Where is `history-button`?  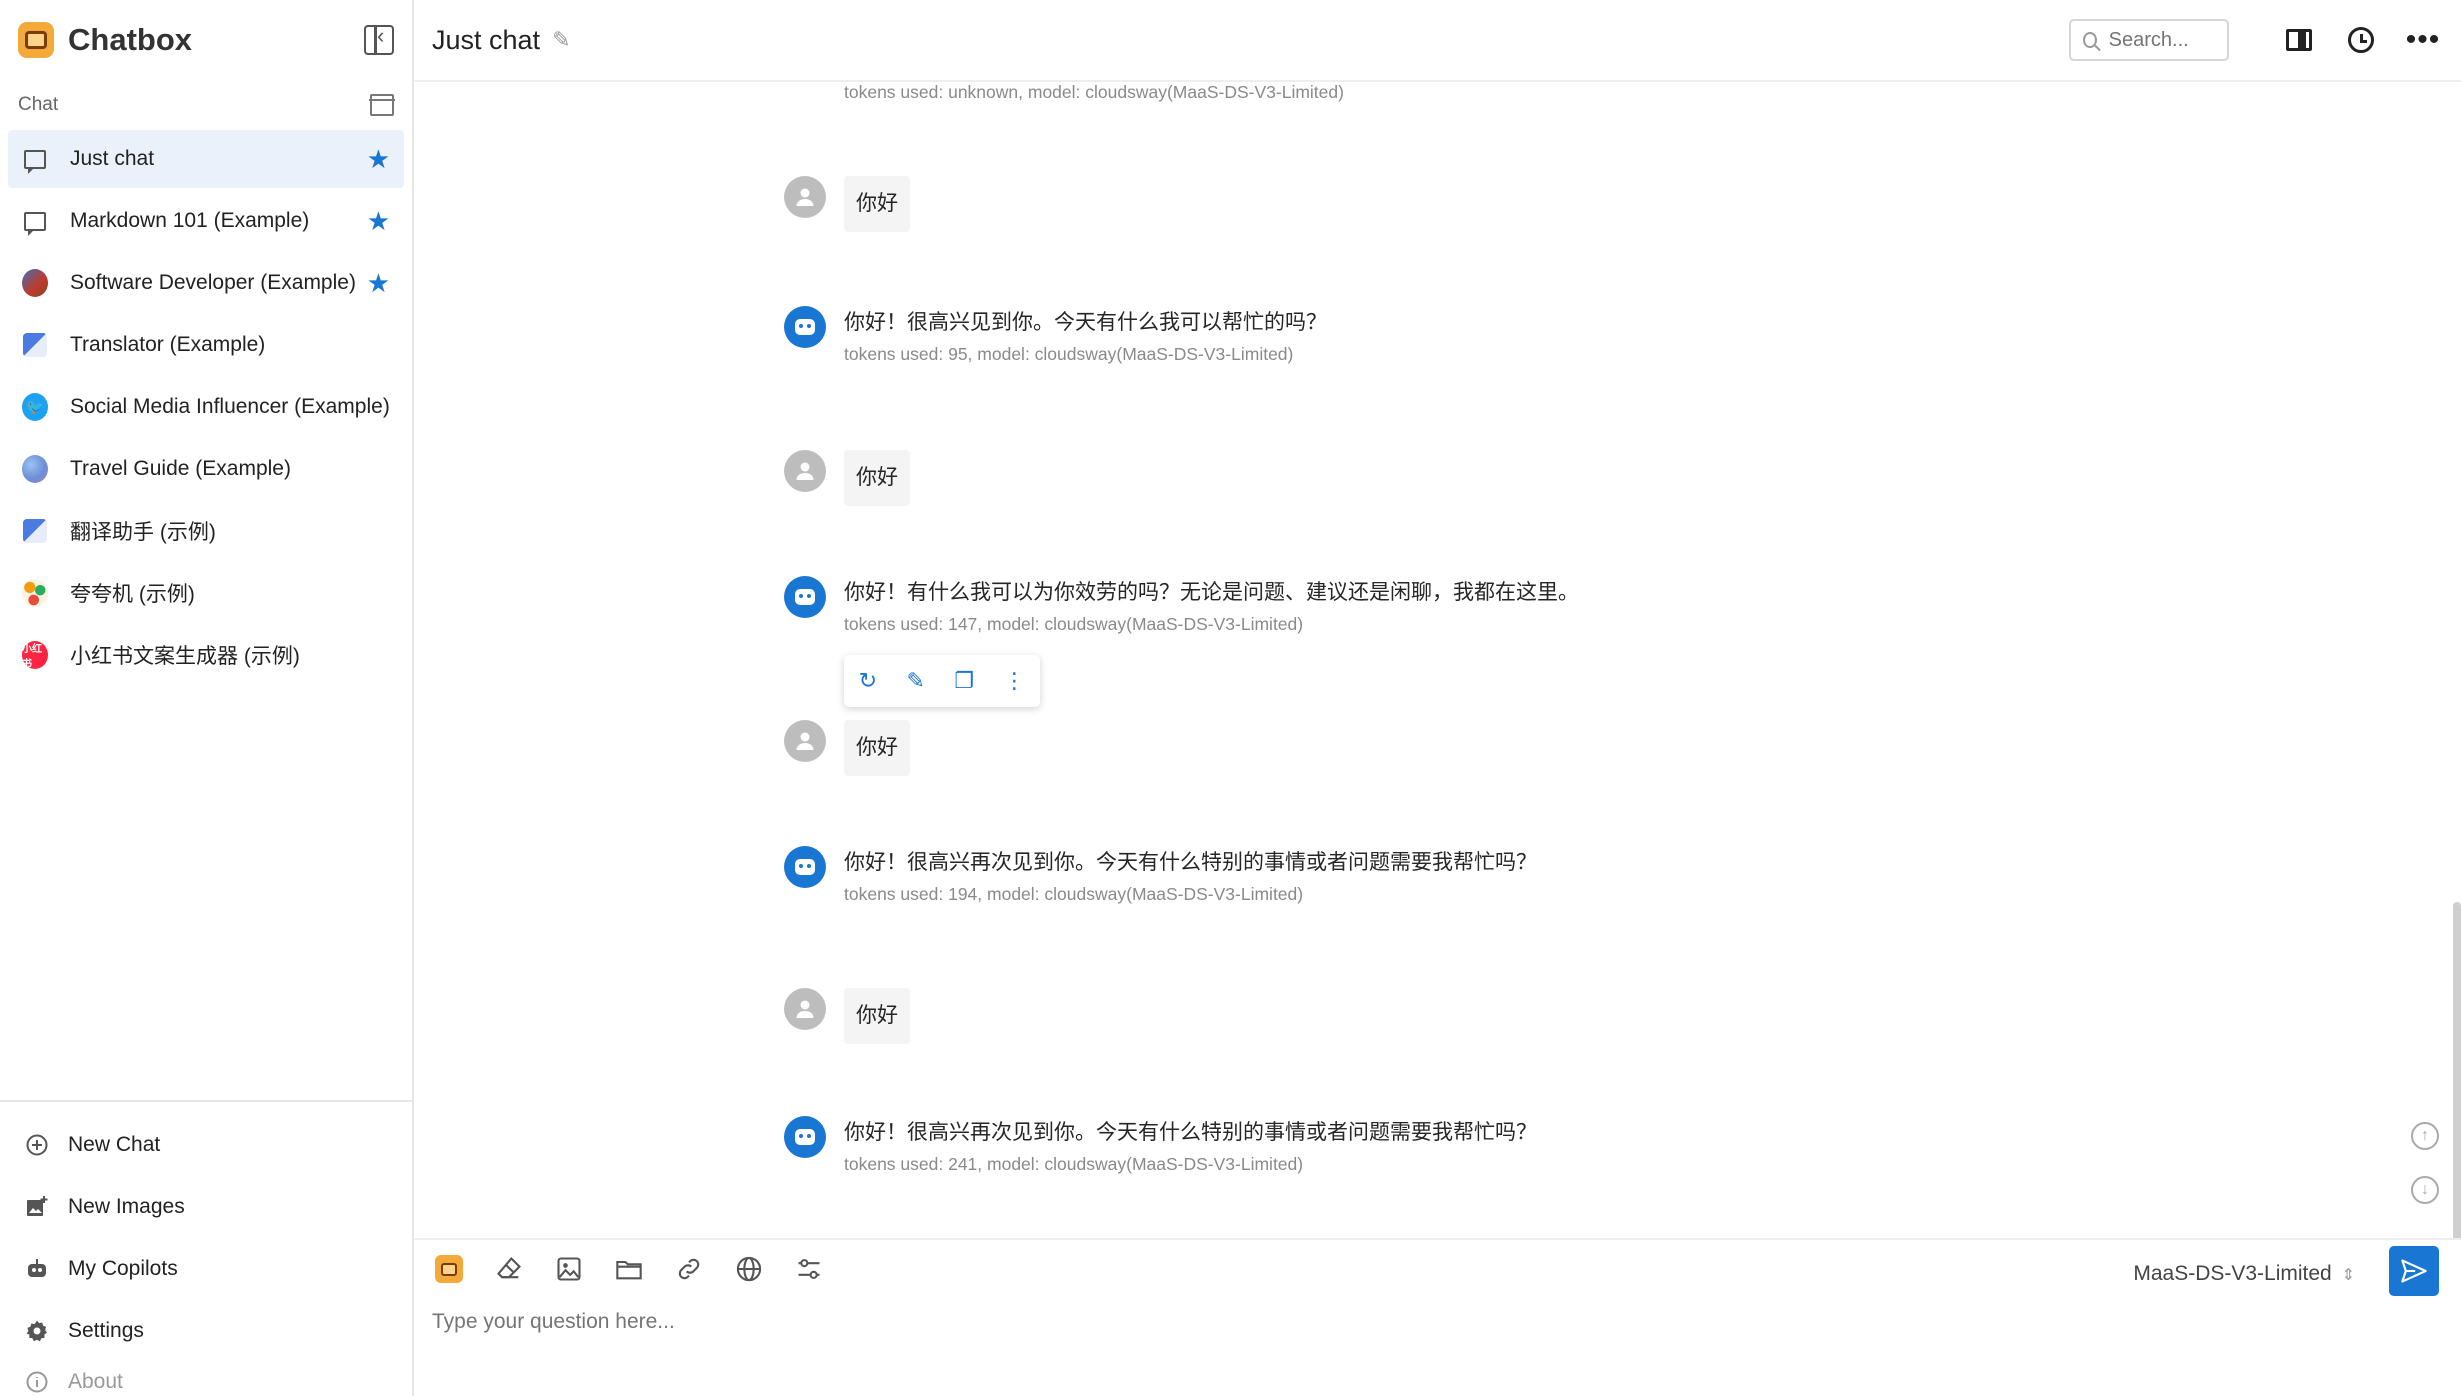
history-button is located at coordinates (2361, 40).